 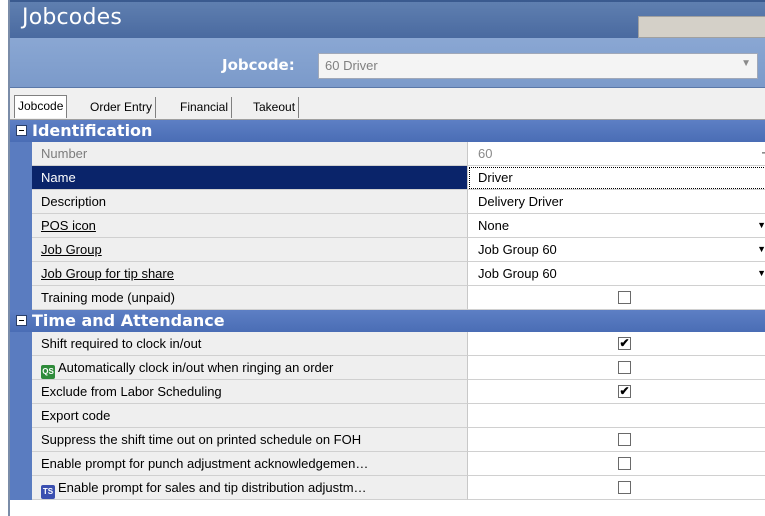 I want to click on property-row-number: Number 60 ···, so click(x=387, y=154).